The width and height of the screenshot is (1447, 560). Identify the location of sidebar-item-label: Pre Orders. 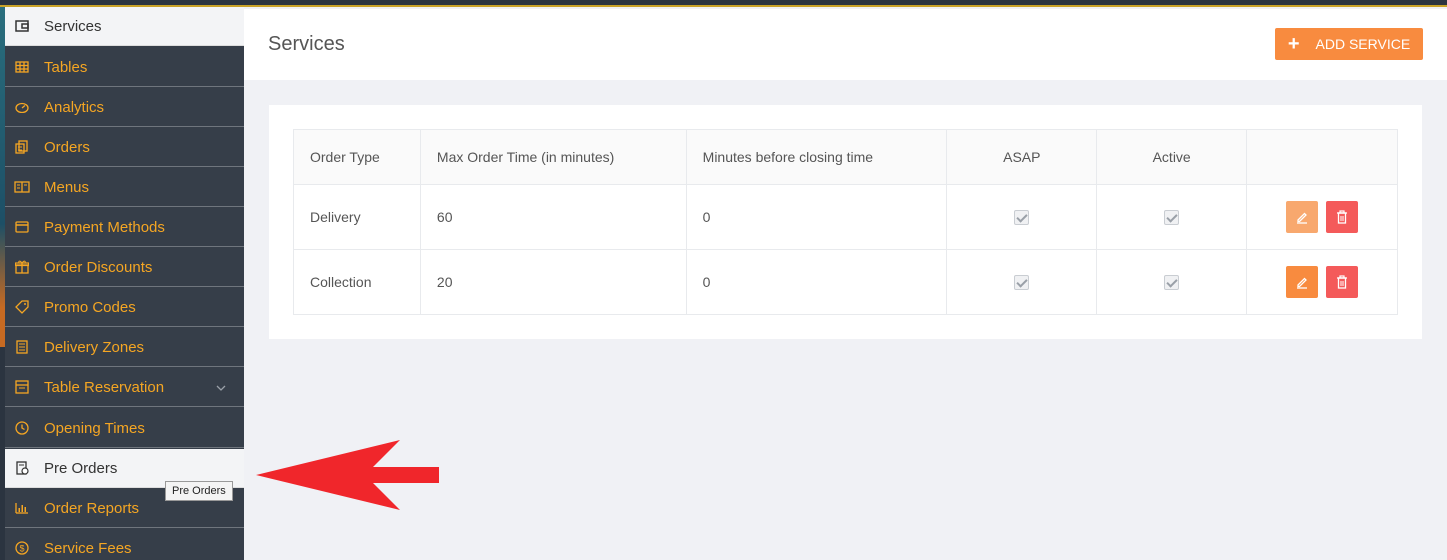
(81, 468).